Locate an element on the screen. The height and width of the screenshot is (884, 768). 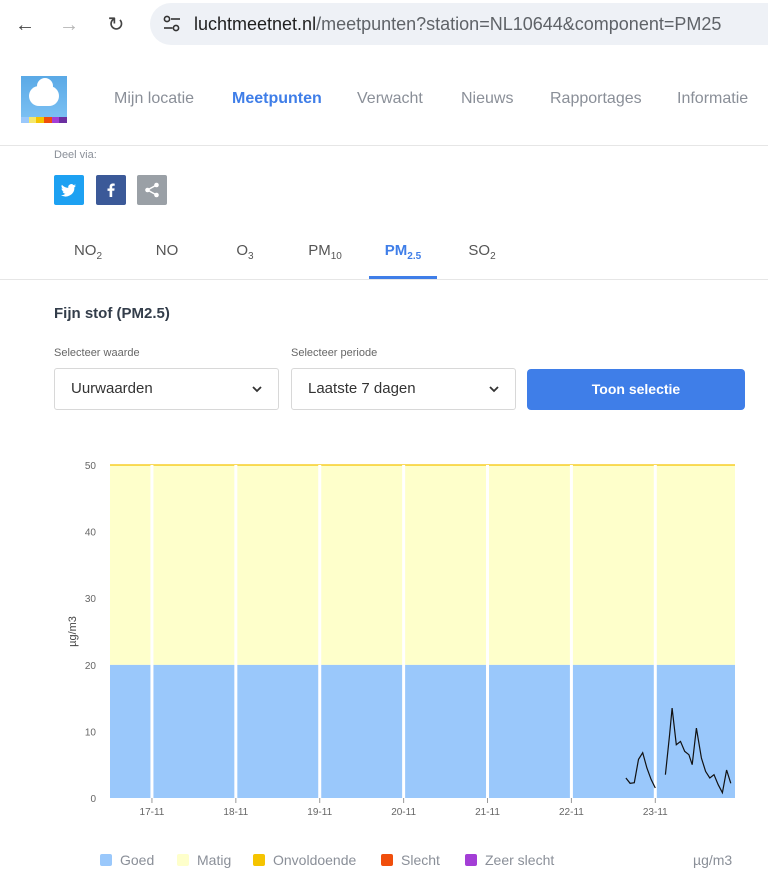
forward-arrow-icon: → is located at coordinates (69, 25).